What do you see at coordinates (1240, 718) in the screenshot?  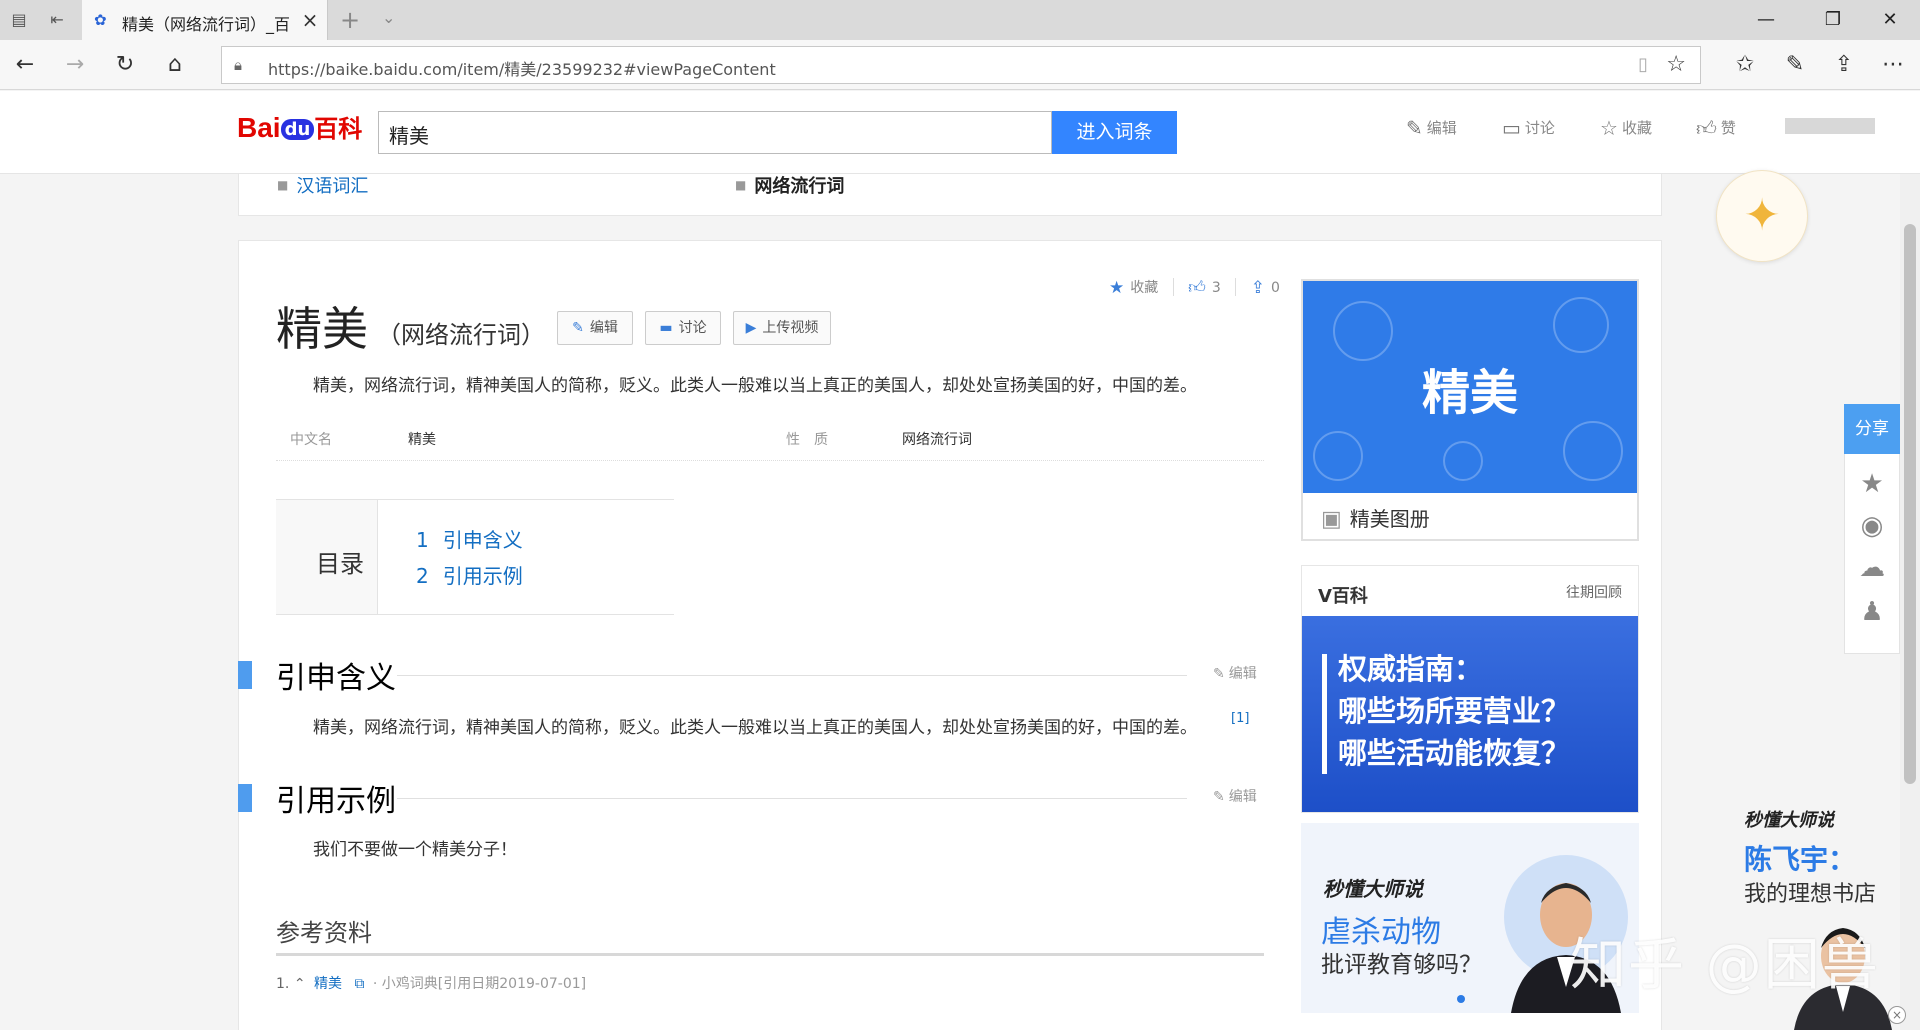 I see `citation-link: [1]` at bounding box center [1240, 718].